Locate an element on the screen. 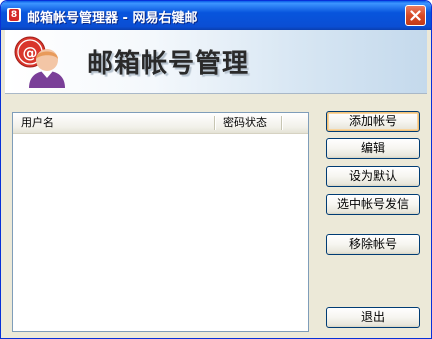 This screenshot has height=339, width=432. send-mail-button: 选中帐号发信 is located at coordinates (373, 204).